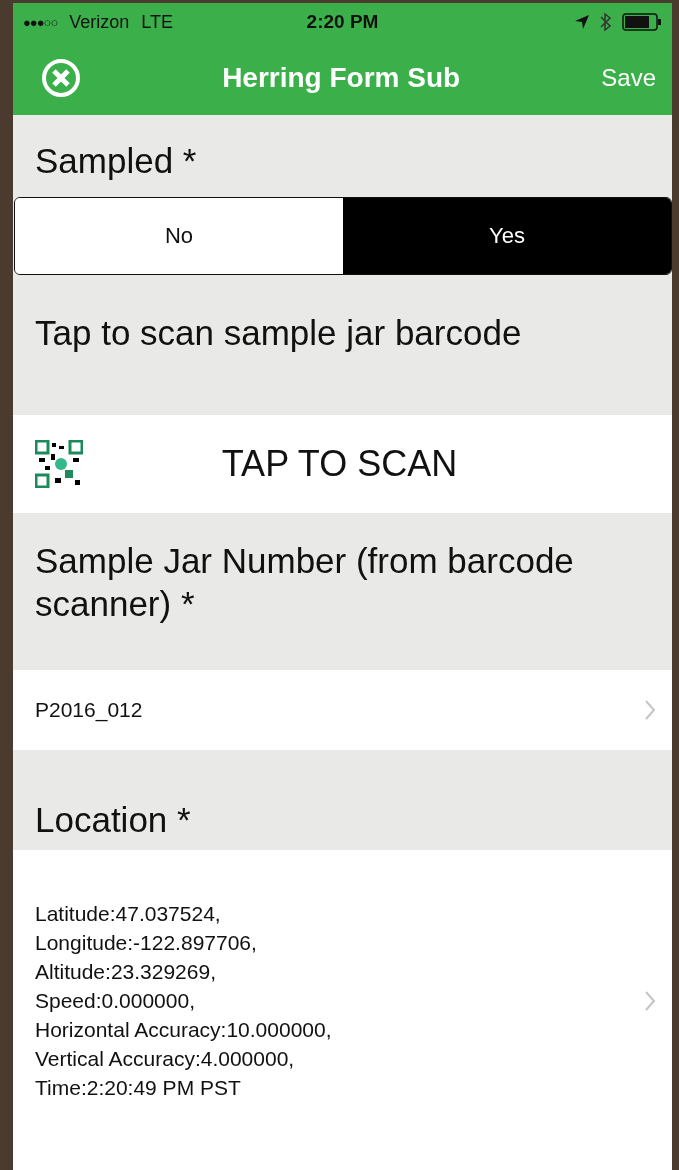 The width and height of the screenshot is (679, 1170). I want to click on location-line: Vertical Accuracy:4.000000,, so click(165, 1059).